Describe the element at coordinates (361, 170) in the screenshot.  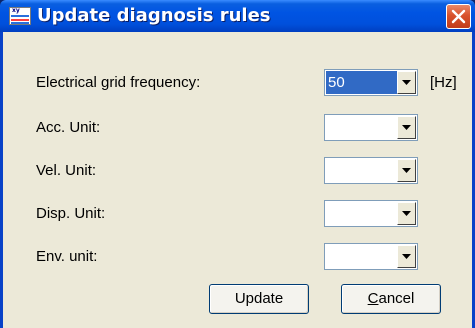
I see `vel-unit-value` at that location.